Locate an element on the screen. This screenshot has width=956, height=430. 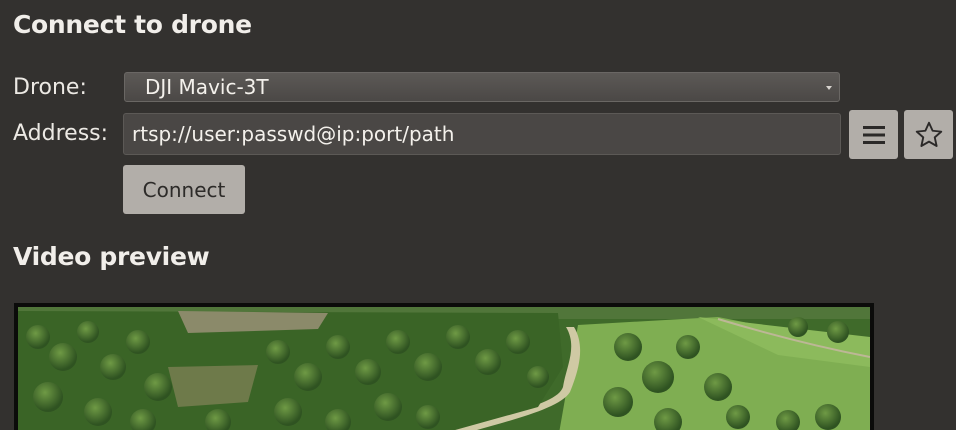
hamburger-menu-icon is located at coordinates (873, 134).